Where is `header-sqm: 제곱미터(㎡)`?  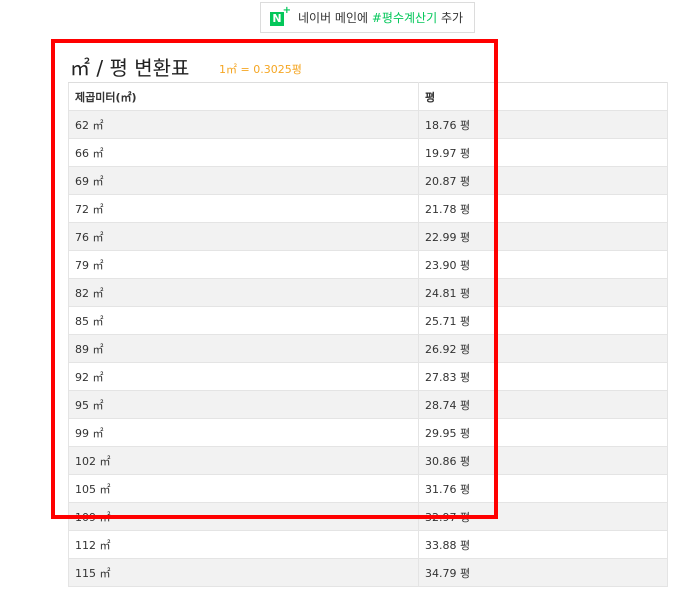 header-sqm: 제곱미터(㎡) is located at coordinates (243, 96).